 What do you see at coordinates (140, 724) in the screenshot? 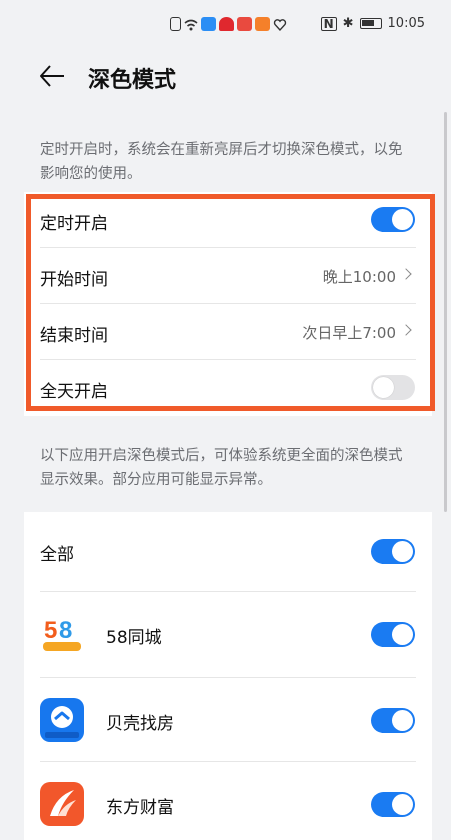
I see `app-label: 贝壳找房` at bounding box center [140, 724].